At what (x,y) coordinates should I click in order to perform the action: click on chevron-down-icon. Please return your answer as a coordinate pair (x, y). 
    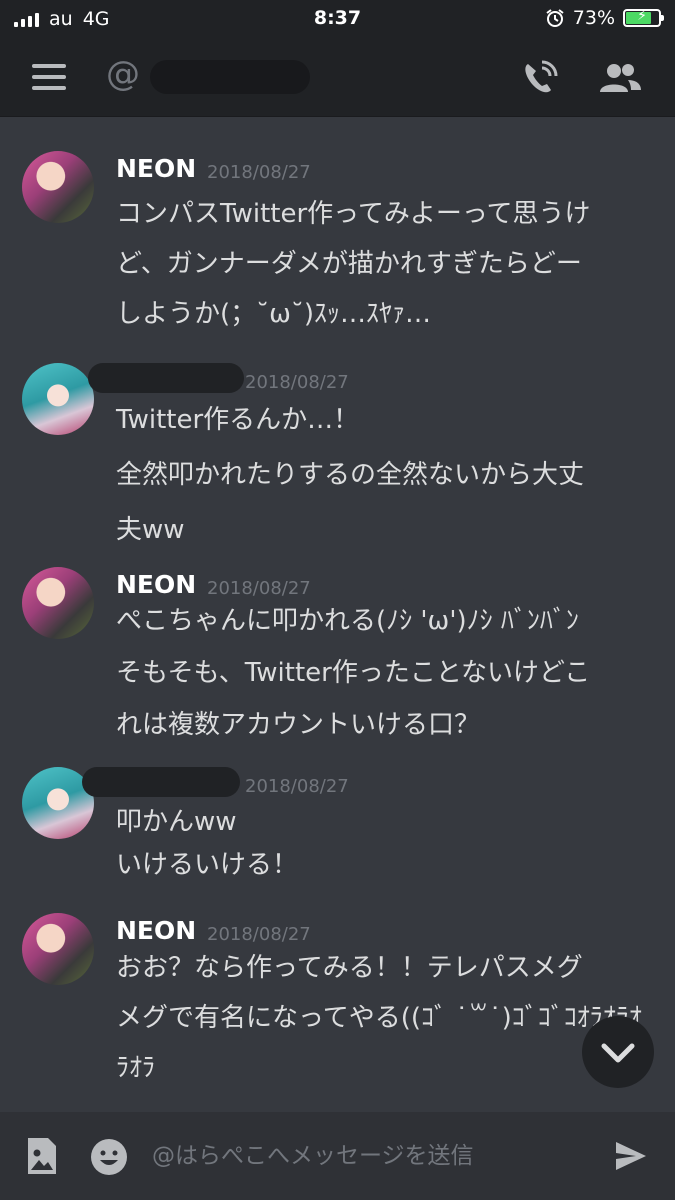
    Looking at the image, I should click on (618, 1053).